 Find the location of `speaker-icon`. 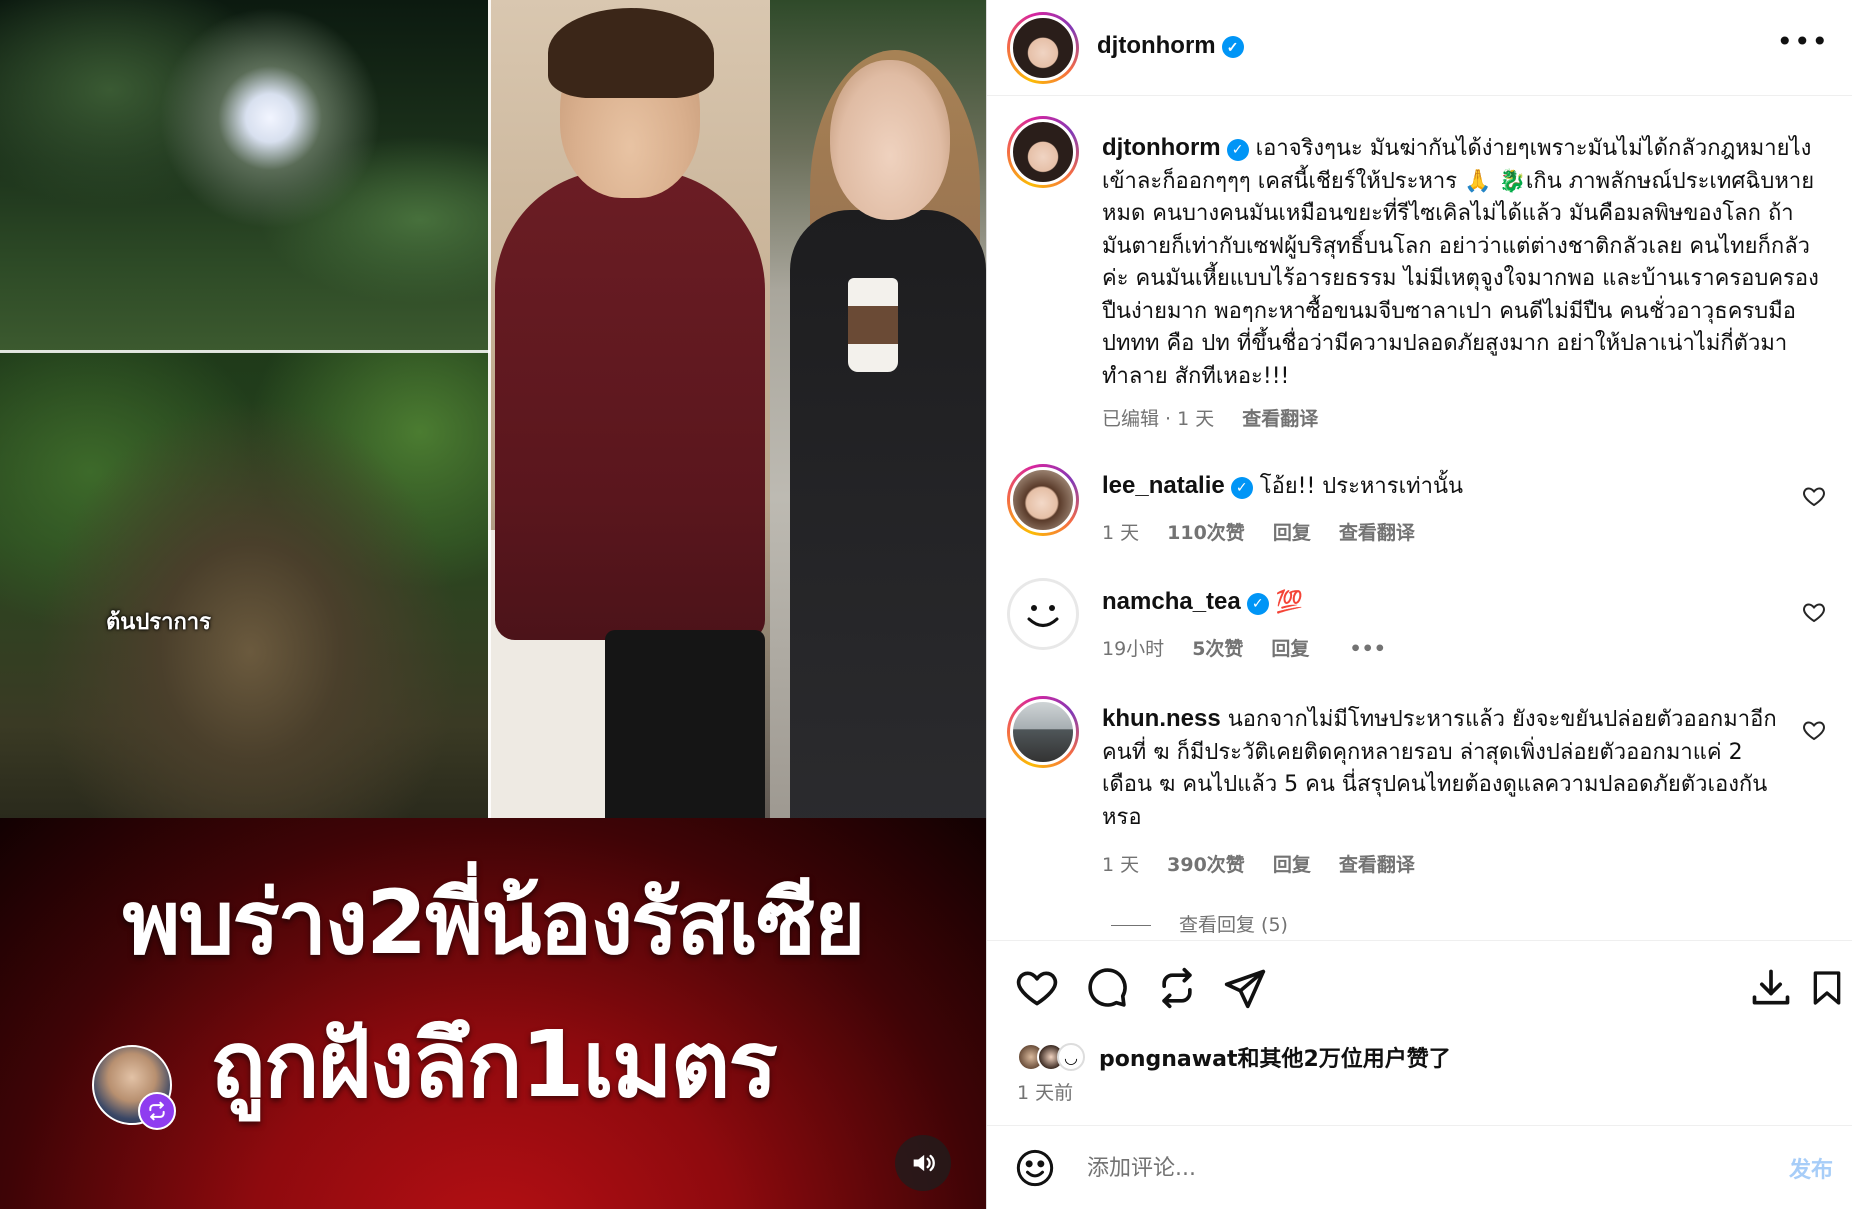

speaker-icon is located at coordinates (923, 1163).